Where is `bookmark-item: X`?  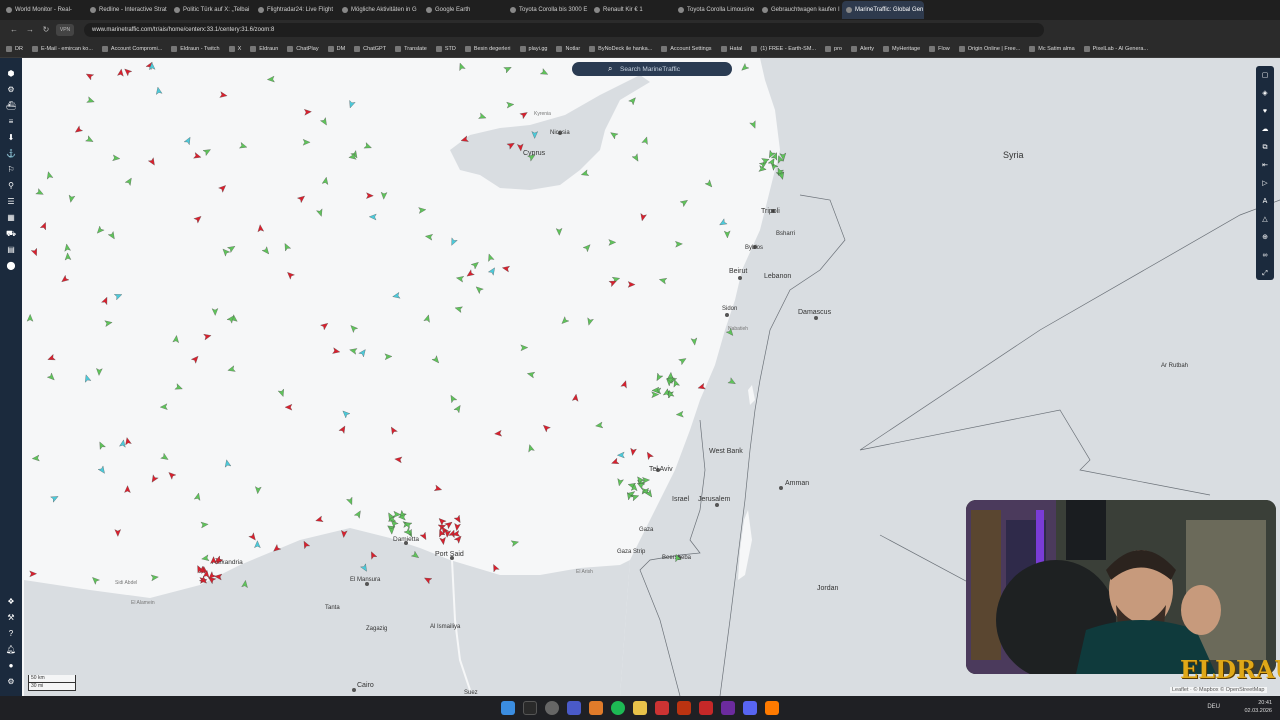 bookmark-item: X is located at coordinates (234, 48).